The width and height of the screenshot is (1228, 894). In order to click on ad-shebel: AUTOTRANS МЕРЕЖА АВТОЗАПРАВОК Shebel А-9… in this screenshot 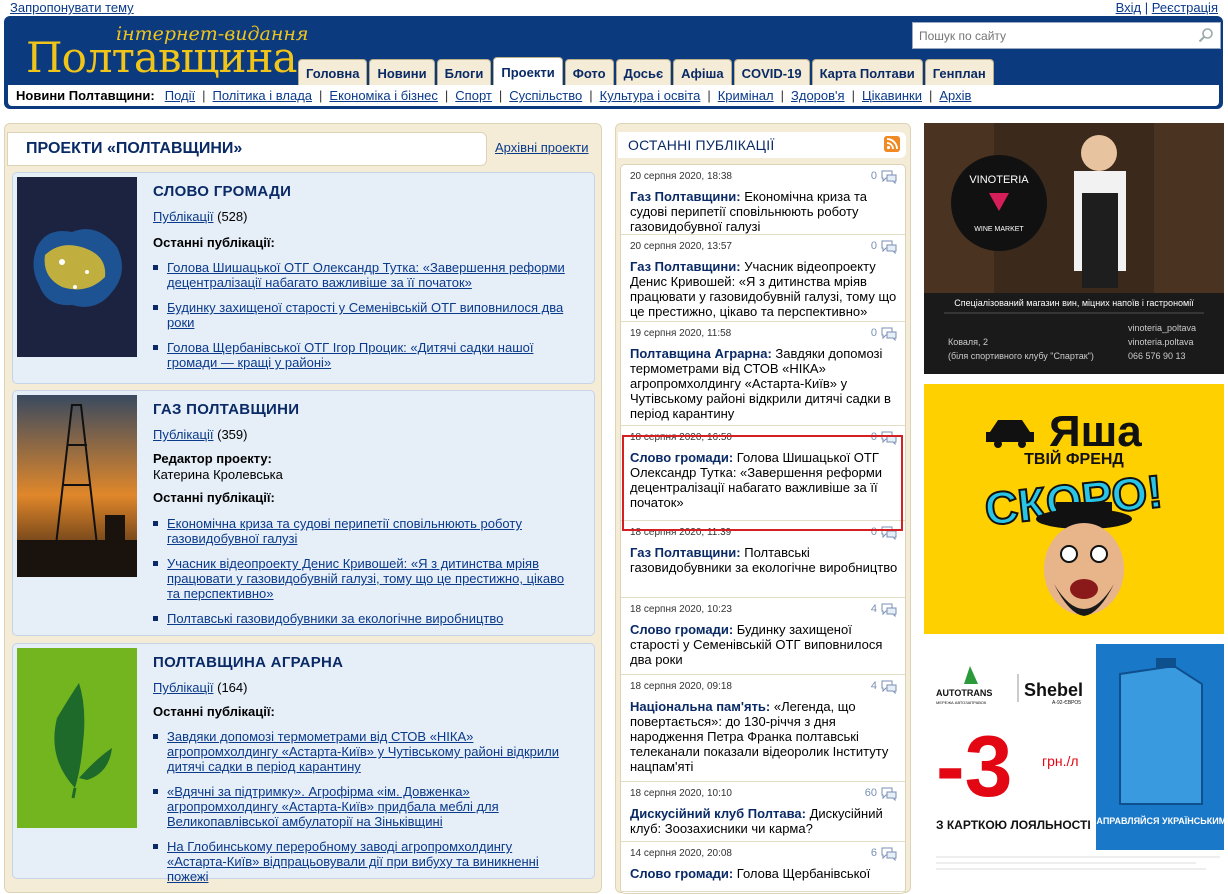, I will do `click(1076, 766)`.